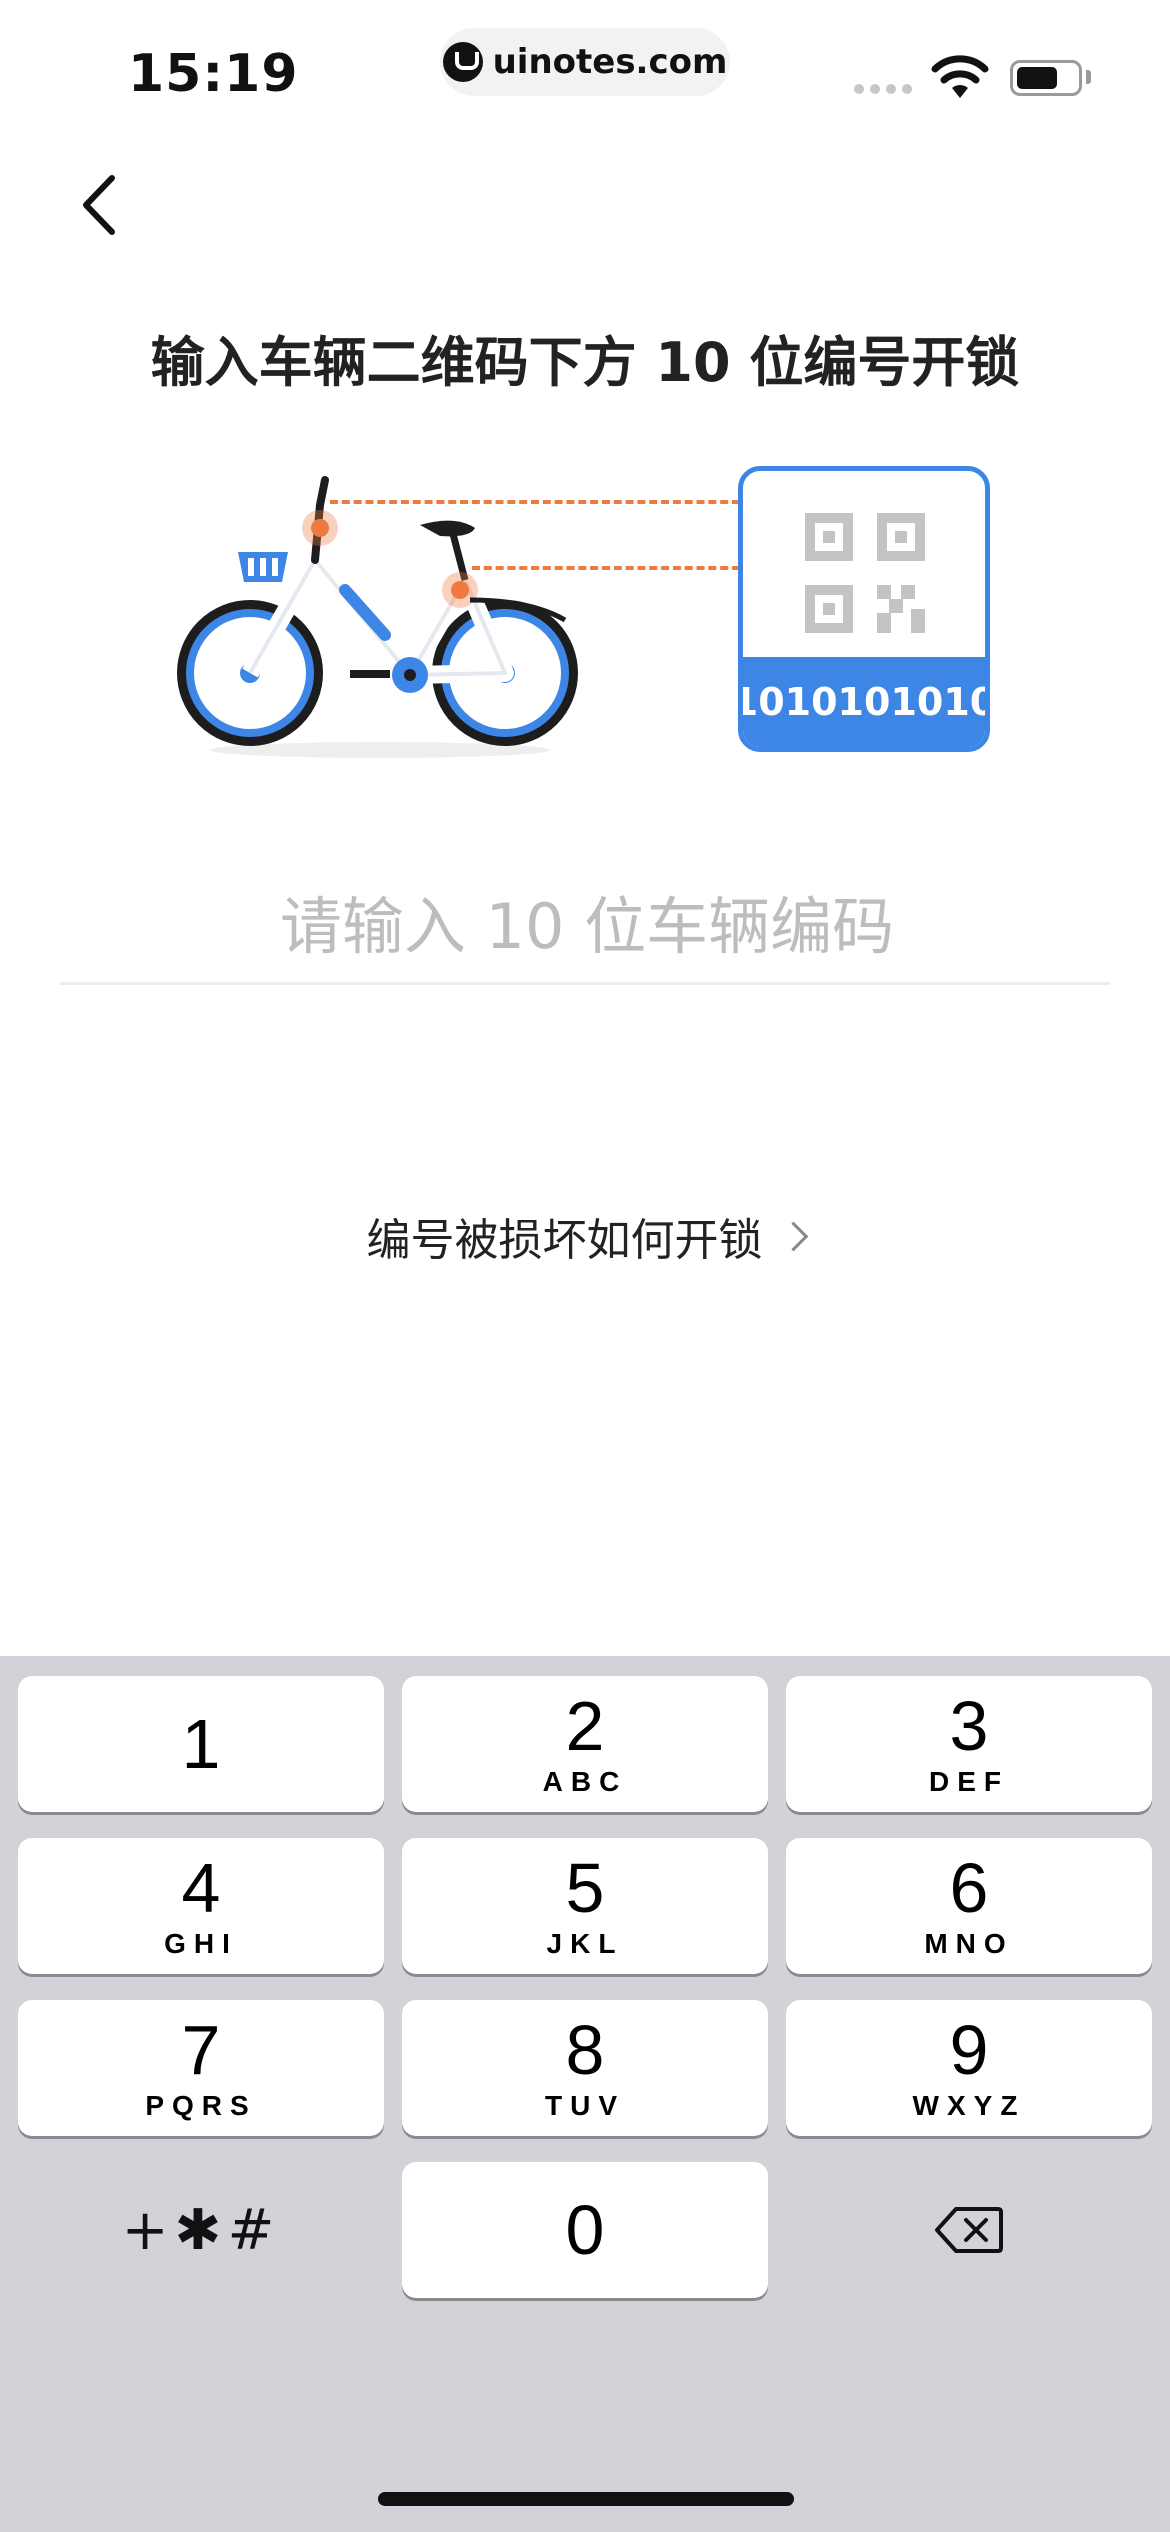 The image size is (1170, 2532). I want to click on key-6: 6 MNO, so click(969, 1906).